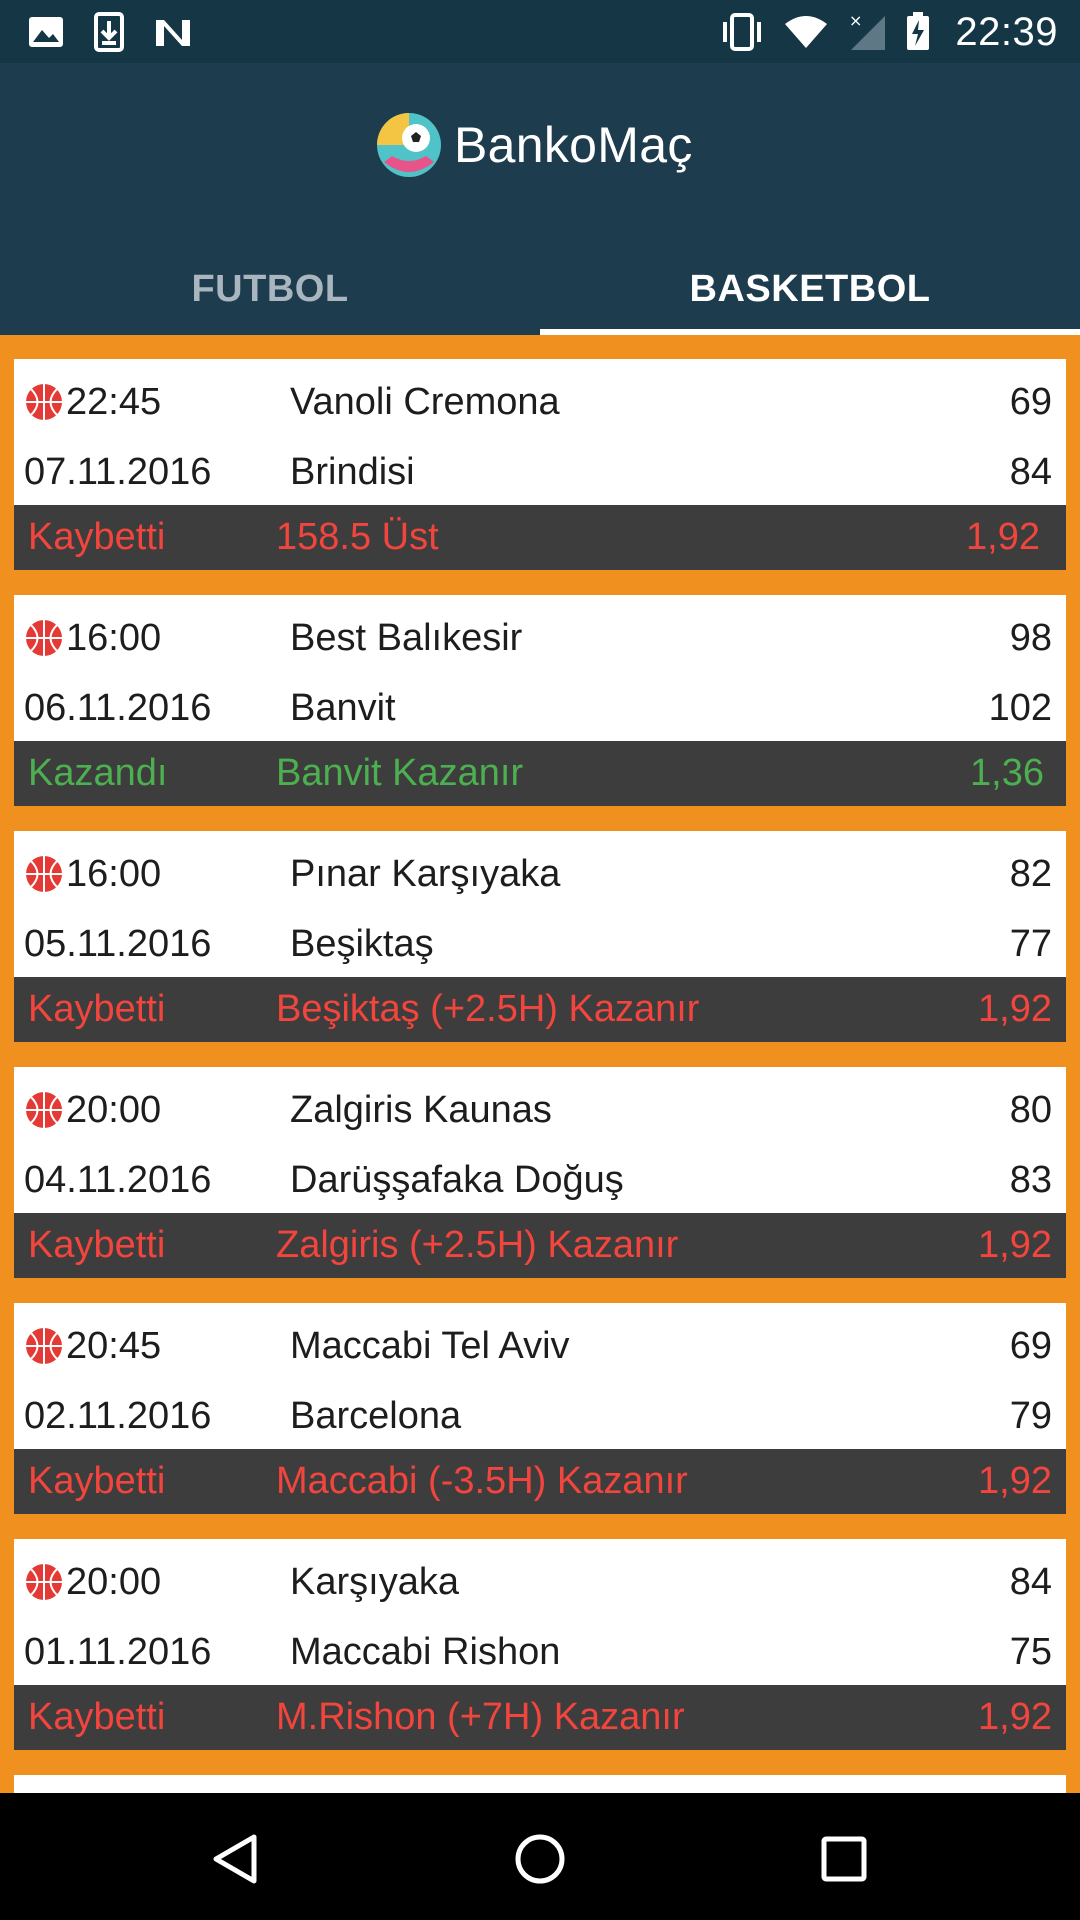  I want to click on home-team: Karşıyaka, so click(374, 1581).